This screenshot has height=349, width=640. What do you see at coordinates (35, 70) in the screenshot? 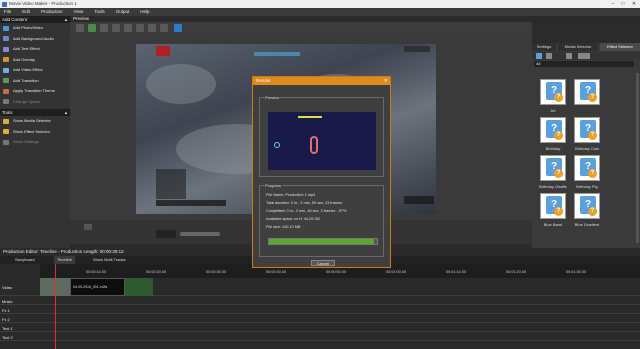
I see `add-content-item: Add Video Effect` at bounding box center [35, 70].